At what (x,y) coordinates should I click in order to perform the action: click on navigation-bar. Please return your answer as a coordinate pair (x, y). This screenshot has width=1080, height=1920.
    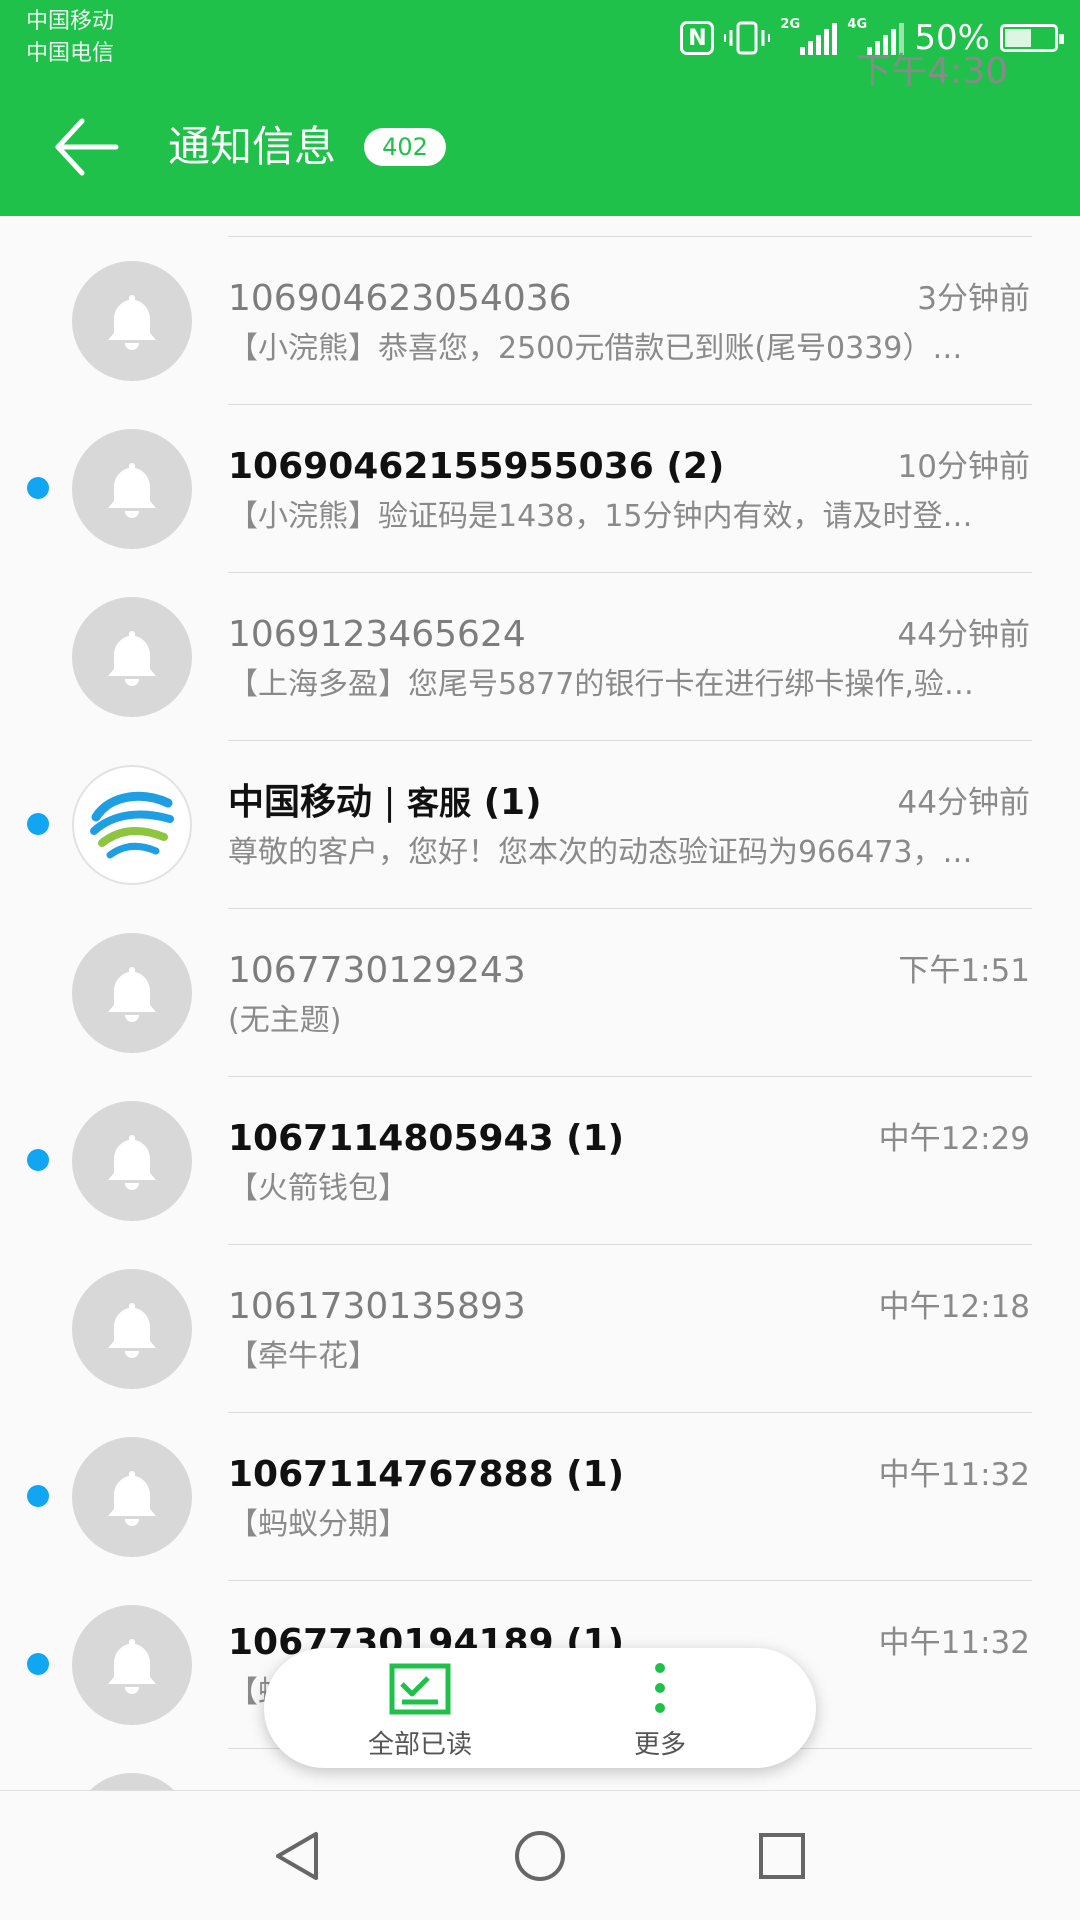
    Looking at the image, I should click on (540, 1855).